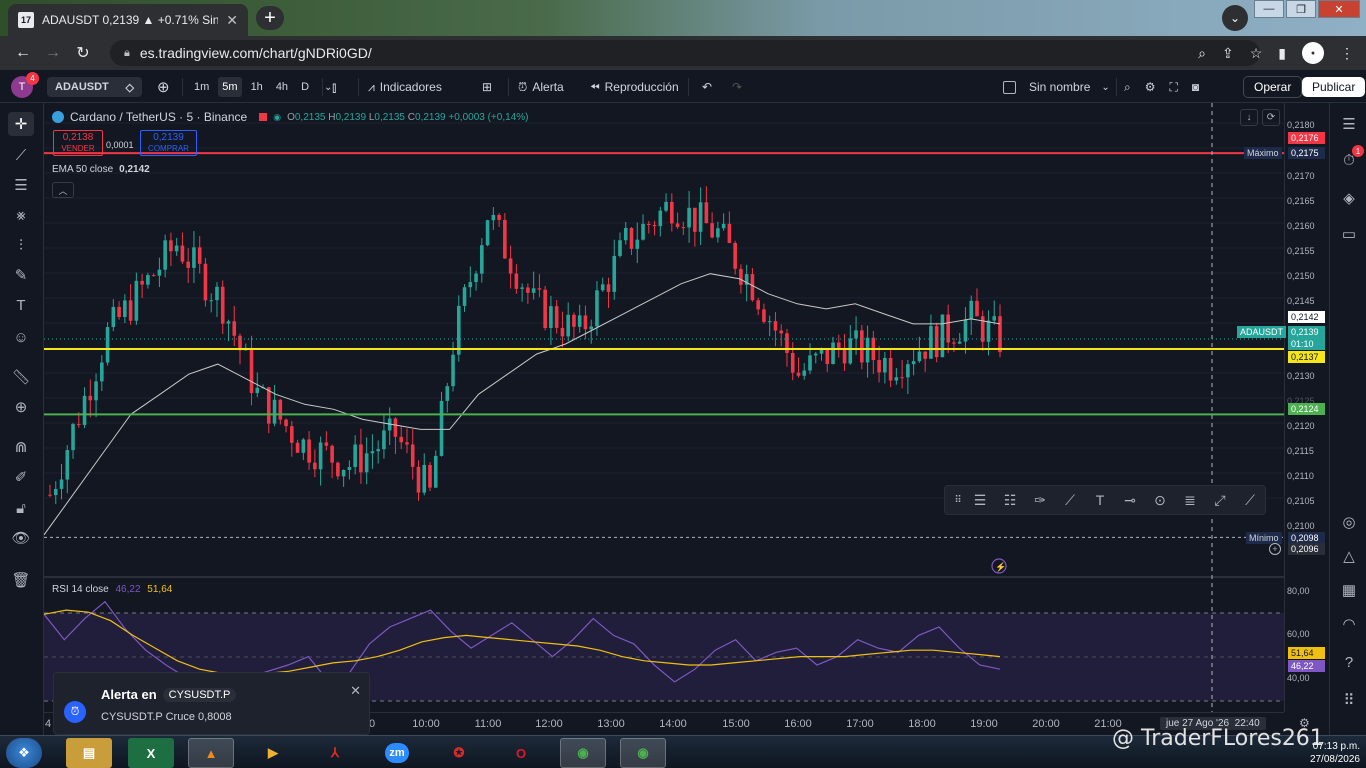  What do you see at coordinates (21, 215) in the screenshot?
I see `pattern-tool-icon: ⨳` at bounding box center [21, 215].